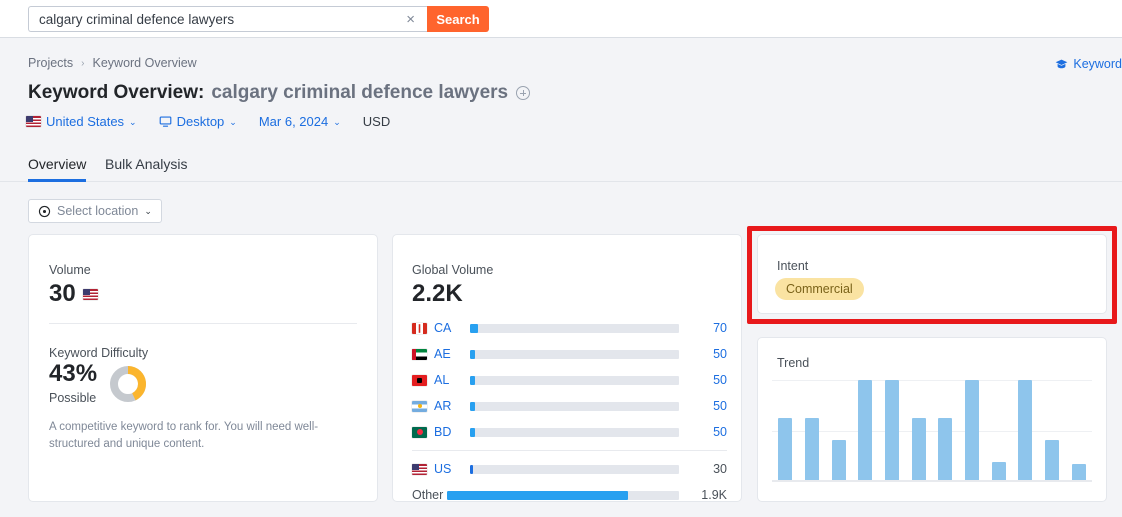  Describe the element at coordinates (1062, 63) in the screenshot. I see `graduation-cap-icon` at that location.